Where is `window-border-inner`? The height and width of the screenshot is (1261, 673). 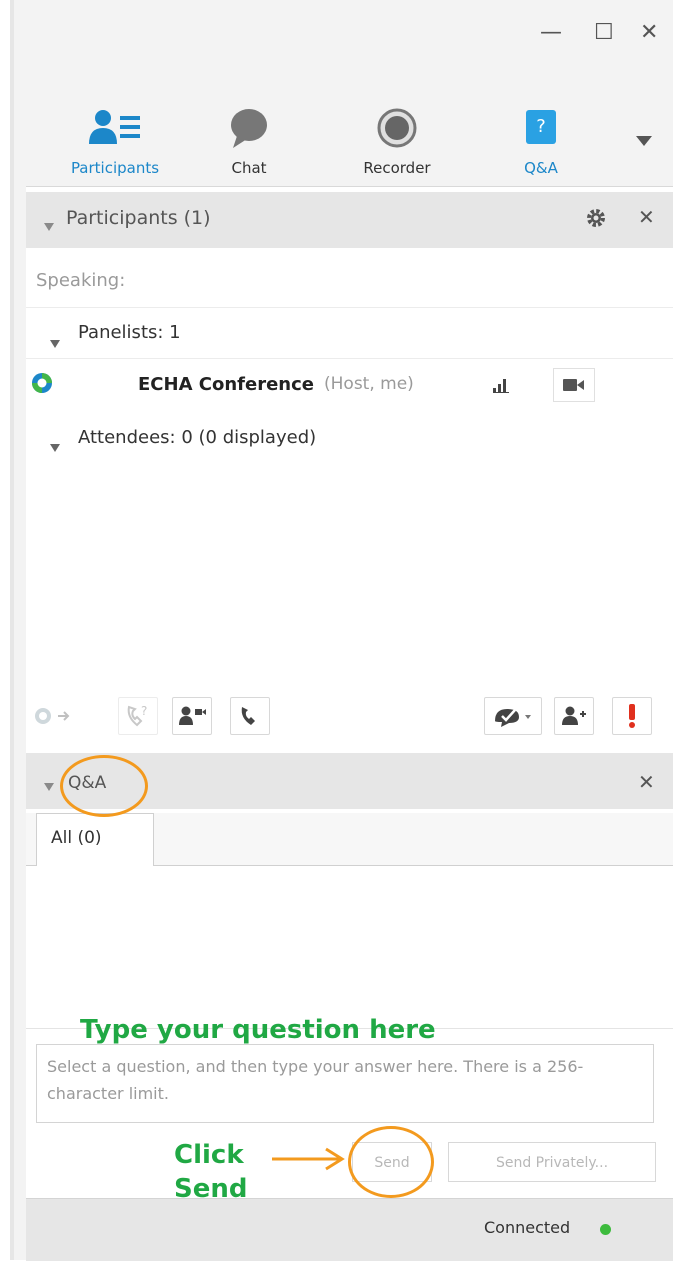 window-border-inner is located at coordinates (20, 630).